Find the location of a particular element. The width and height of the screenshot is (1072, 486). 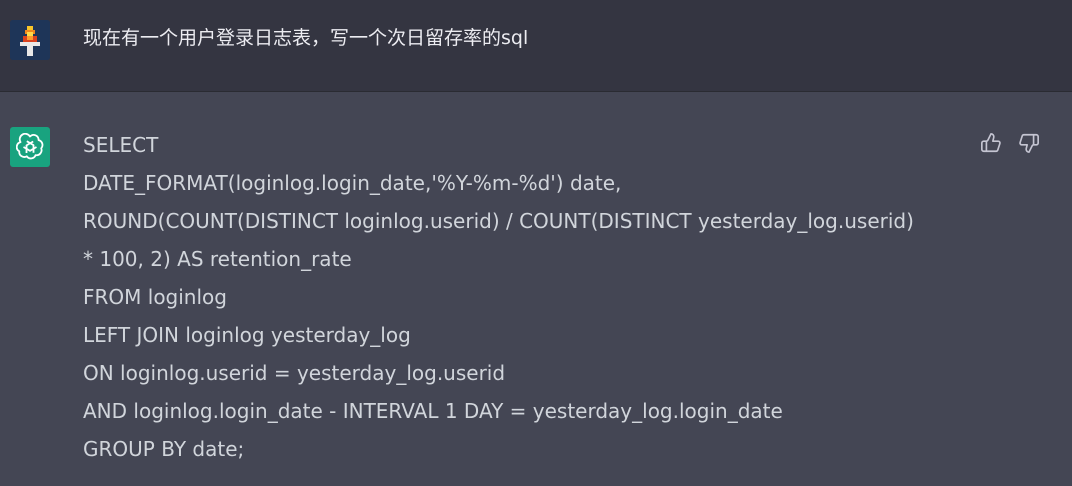

thumbs-up-icon is located at coordinates (991, 143).